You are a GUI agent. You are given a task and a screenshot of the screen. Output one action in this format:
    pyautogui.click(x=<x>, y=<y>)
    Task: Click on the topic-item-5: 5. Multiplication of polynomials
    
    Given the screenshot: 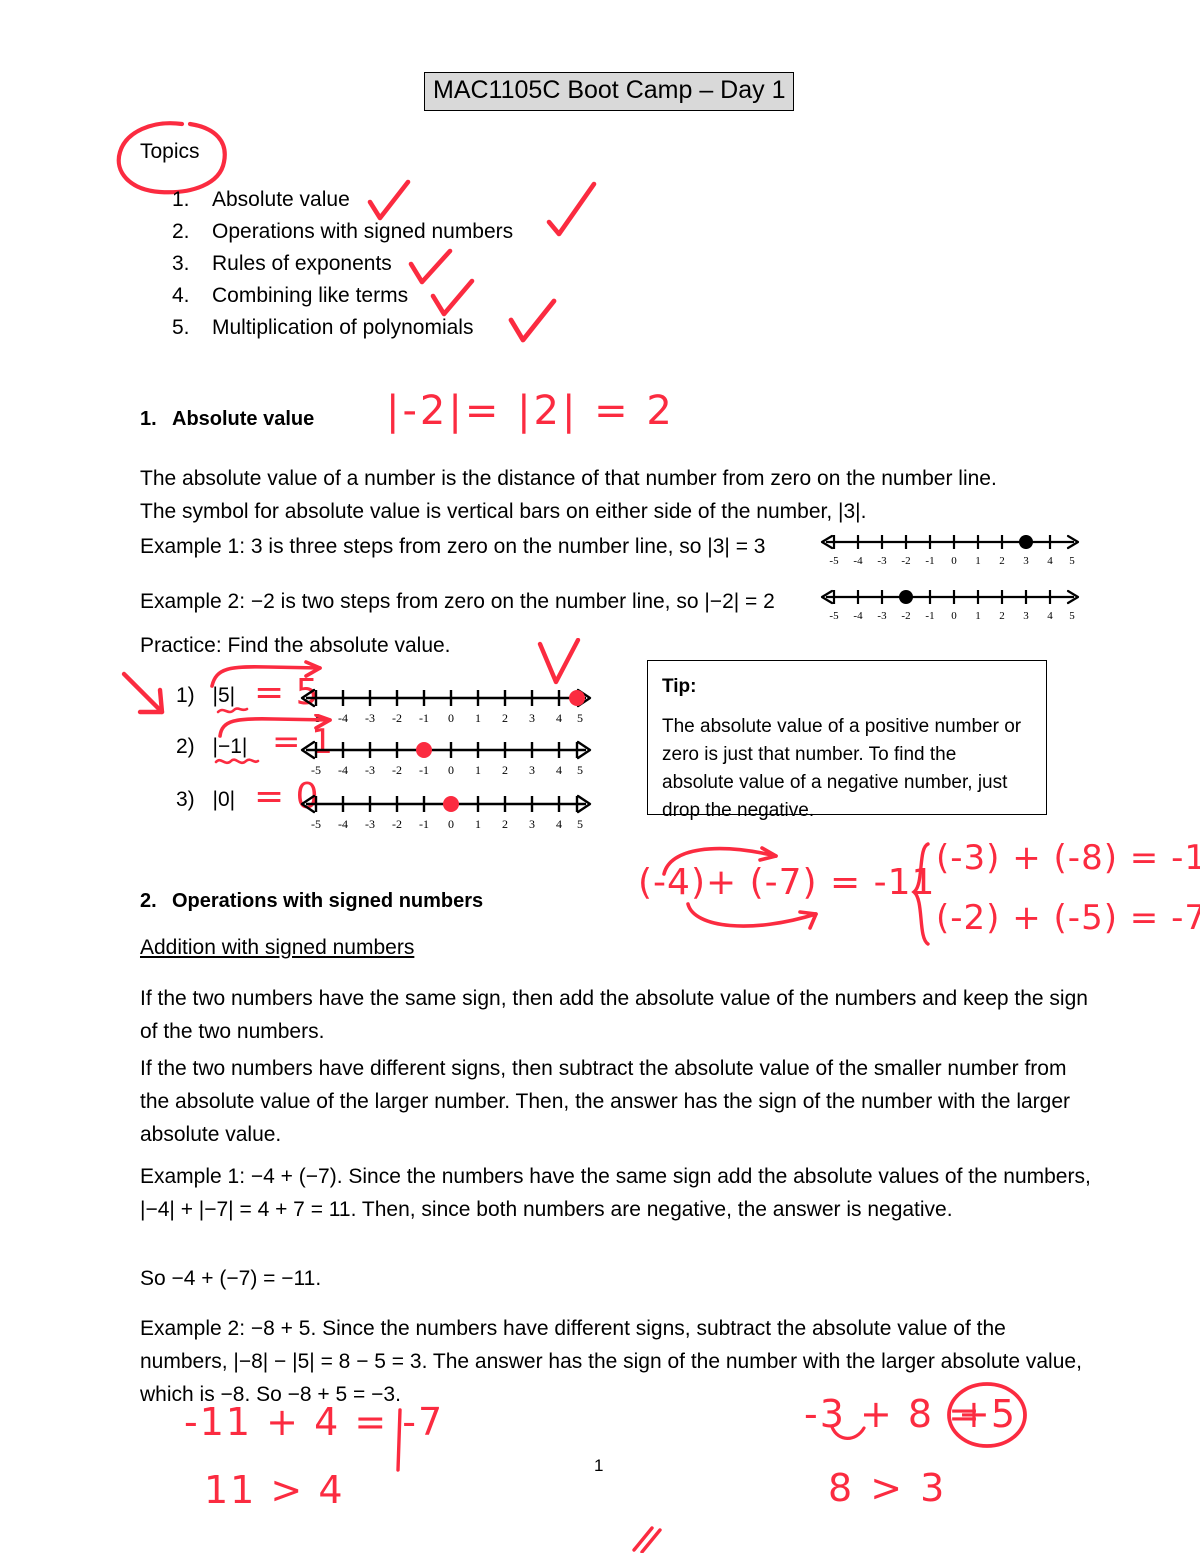 What is the action you would take?
    pyautogui.click(x=452, y=332)
    